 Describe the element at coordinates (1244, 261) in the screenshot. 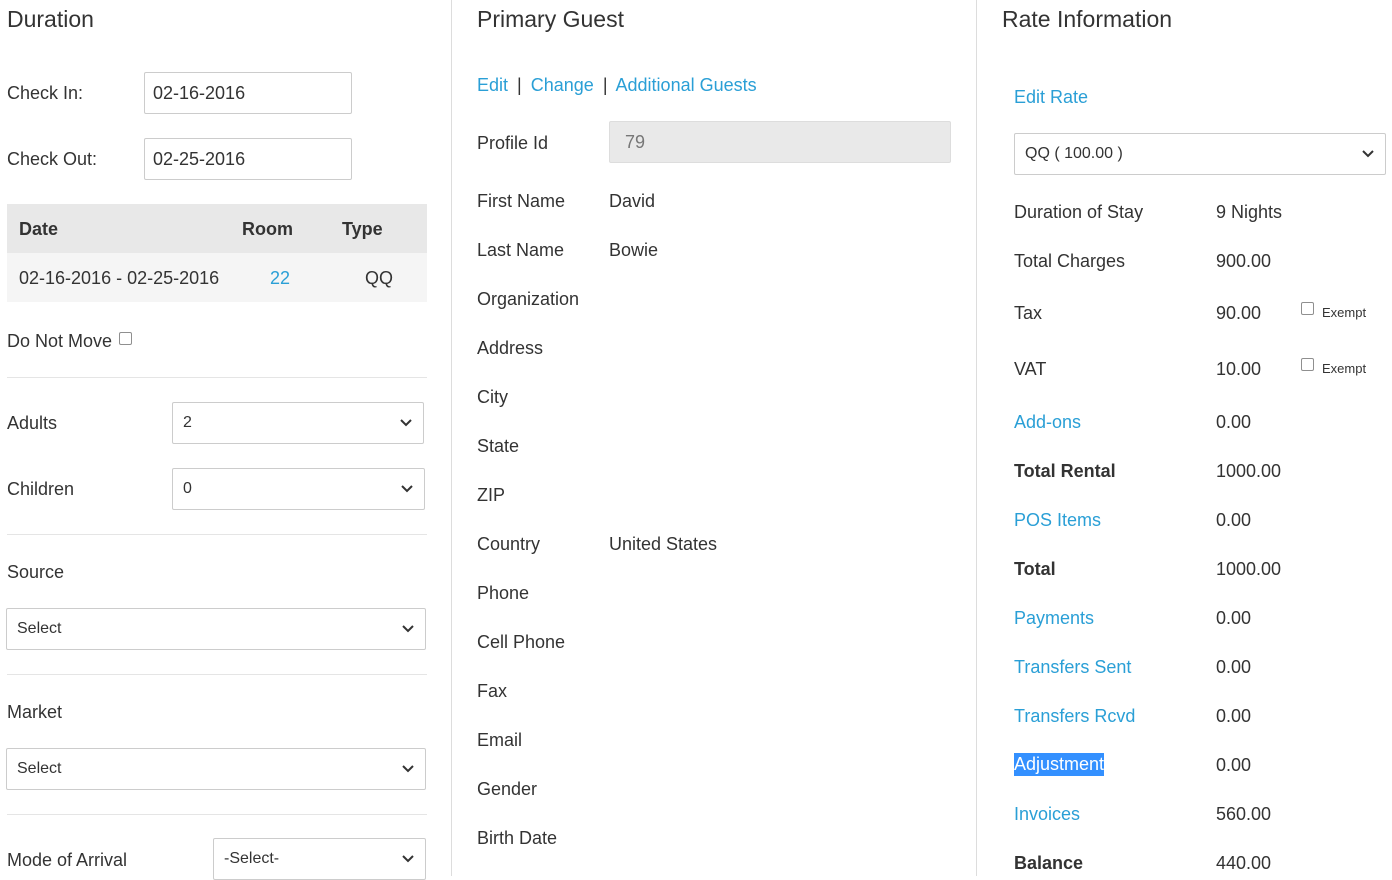

I see `total-charges-value: 900.00` at that location.